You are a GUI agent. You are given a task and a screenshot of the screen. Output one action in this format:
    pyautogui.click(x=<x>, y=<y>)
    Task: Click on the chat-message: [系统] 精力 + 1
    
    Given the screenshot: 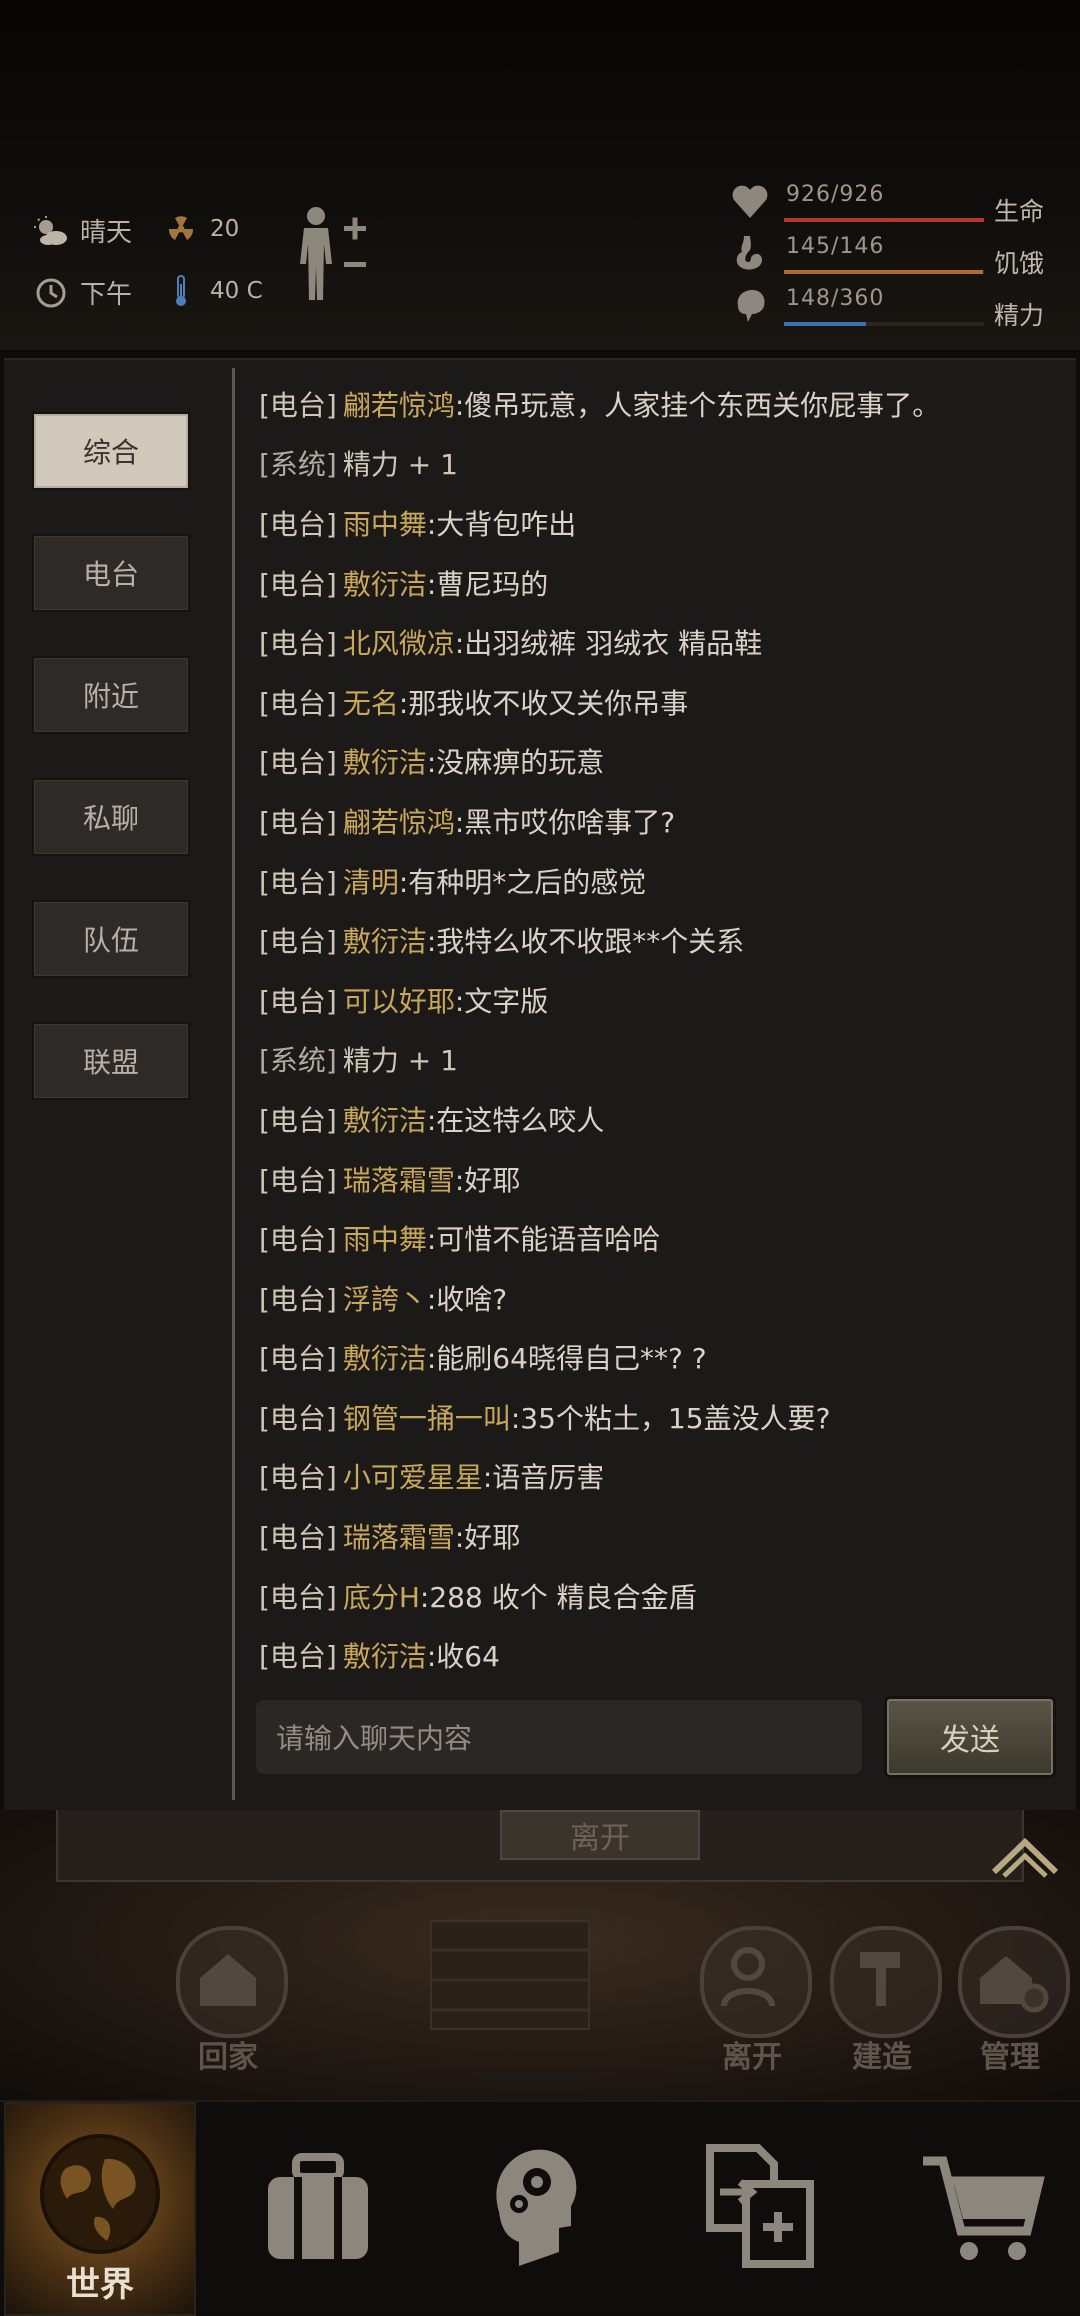 What is the action you would take?
    pyautogui.click(x=659, y=464)
    